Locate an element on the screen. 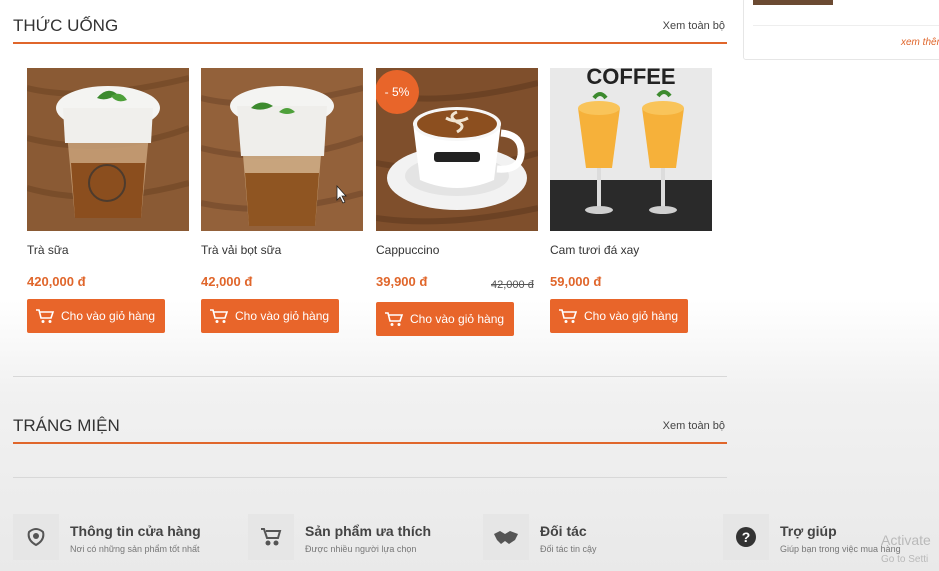 The width and height of the screenshot is (939, 571). see-more-link: xem thêm is located at coordinates (920, 42).